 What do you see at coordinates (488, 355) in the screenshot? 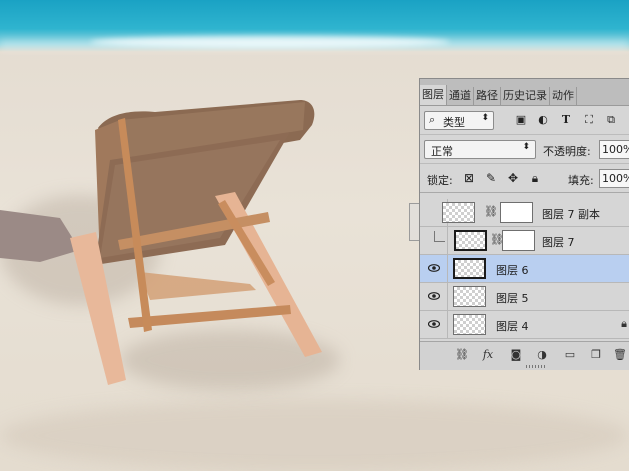
I see `fx-icon: fx` at bounding box center [488, 355].